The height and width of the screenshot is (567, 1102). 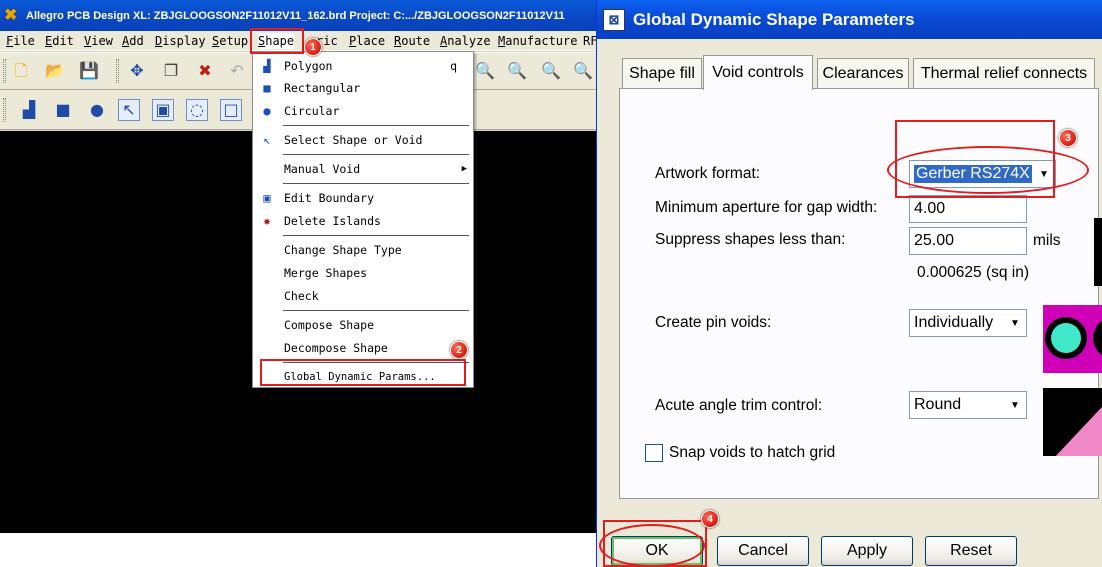 I want to click on menu-add: Add, so click(x=133, y=41).